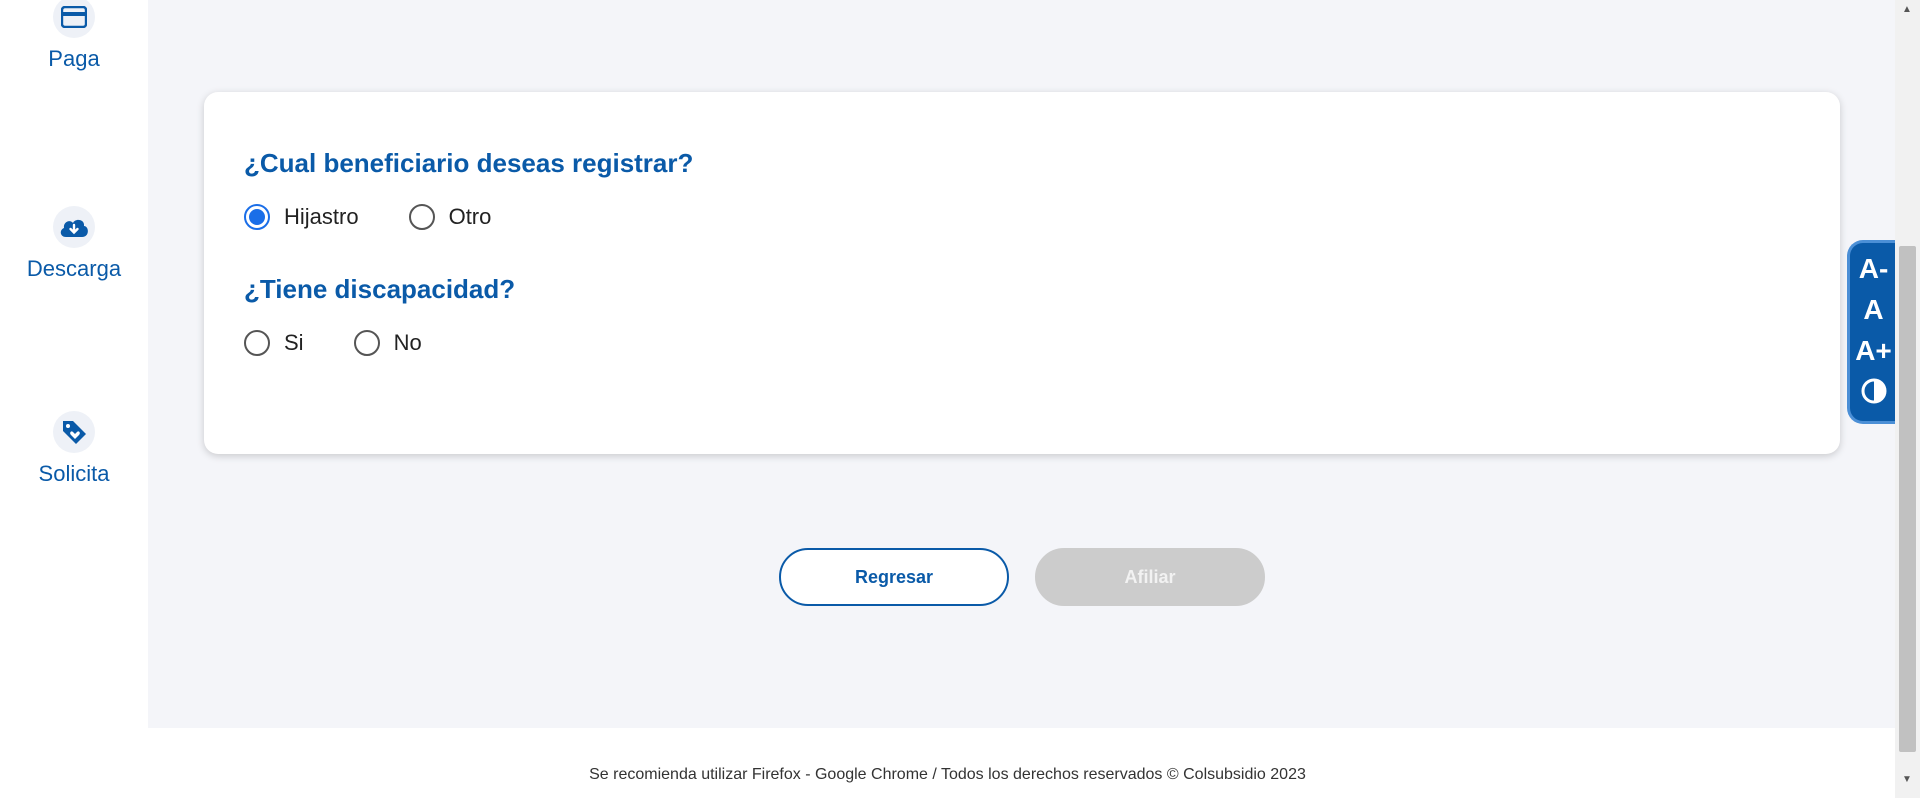  What do you see at coordinates (1873, 310) in the screenshot?
I see `normal-font-button: A` at bounding box center [1873, 310].